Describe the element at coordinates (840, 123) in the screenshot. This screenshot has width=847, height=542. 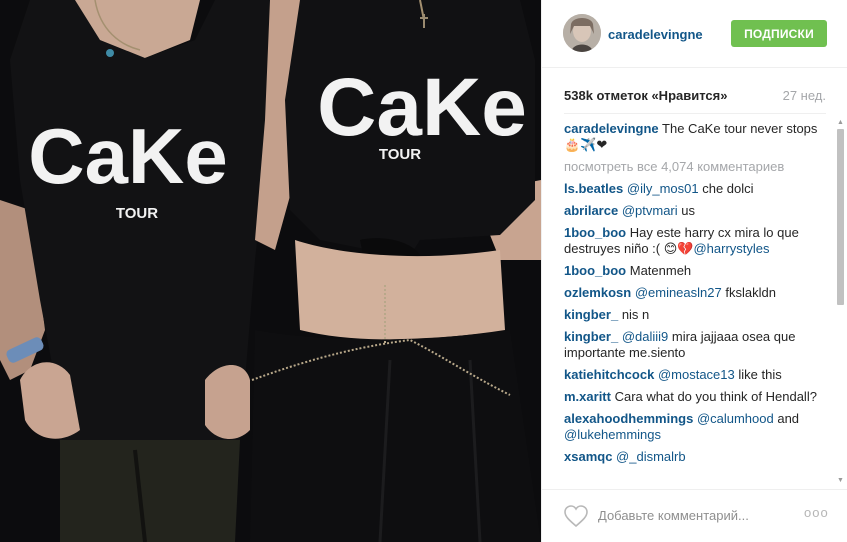
I see `scroll-up-arrow: ▲` at that location.